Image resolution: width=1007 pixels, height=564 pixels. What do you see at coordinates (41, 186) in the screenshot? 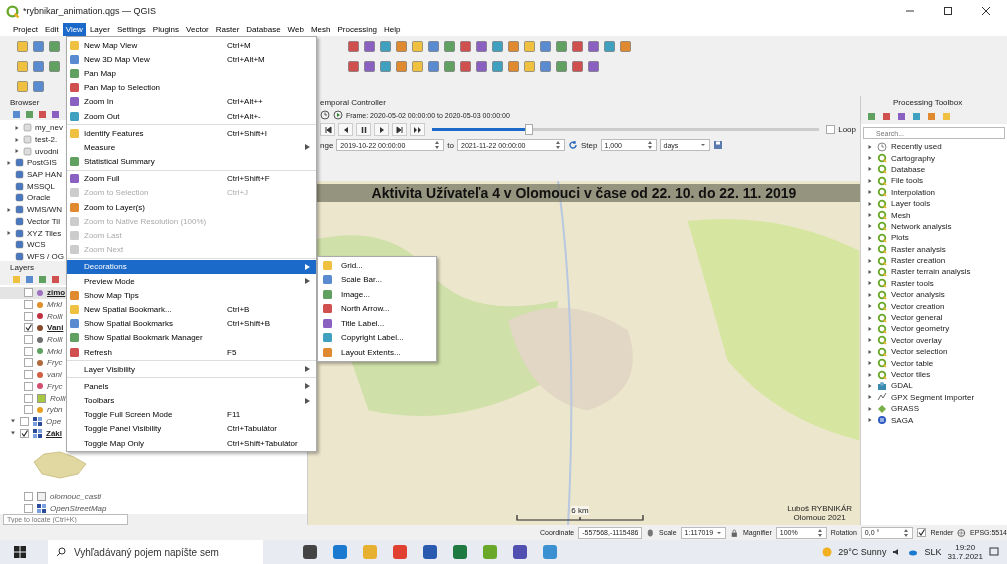
I see `browser-item: MSSQL` at bounding box center [41, 186].